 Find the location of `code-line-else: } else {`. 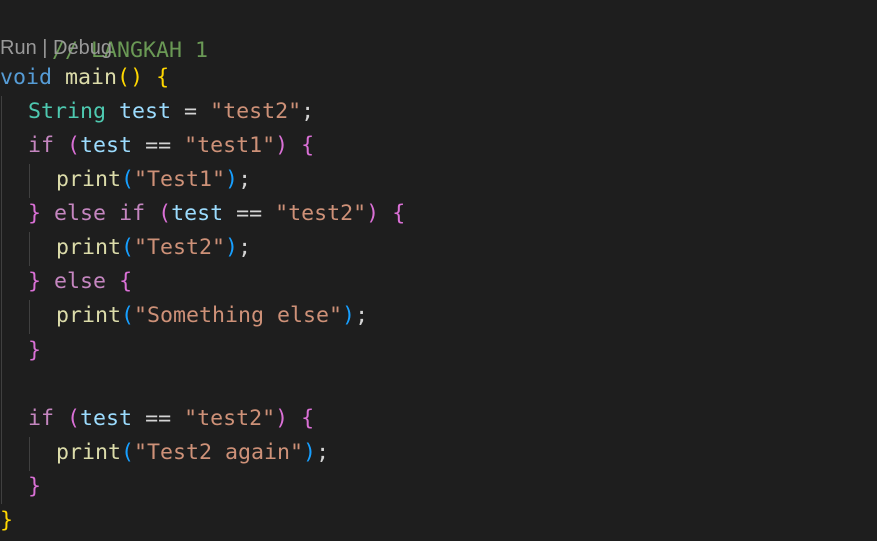

code-line-else: } else { is located at coordinates (80, 282).